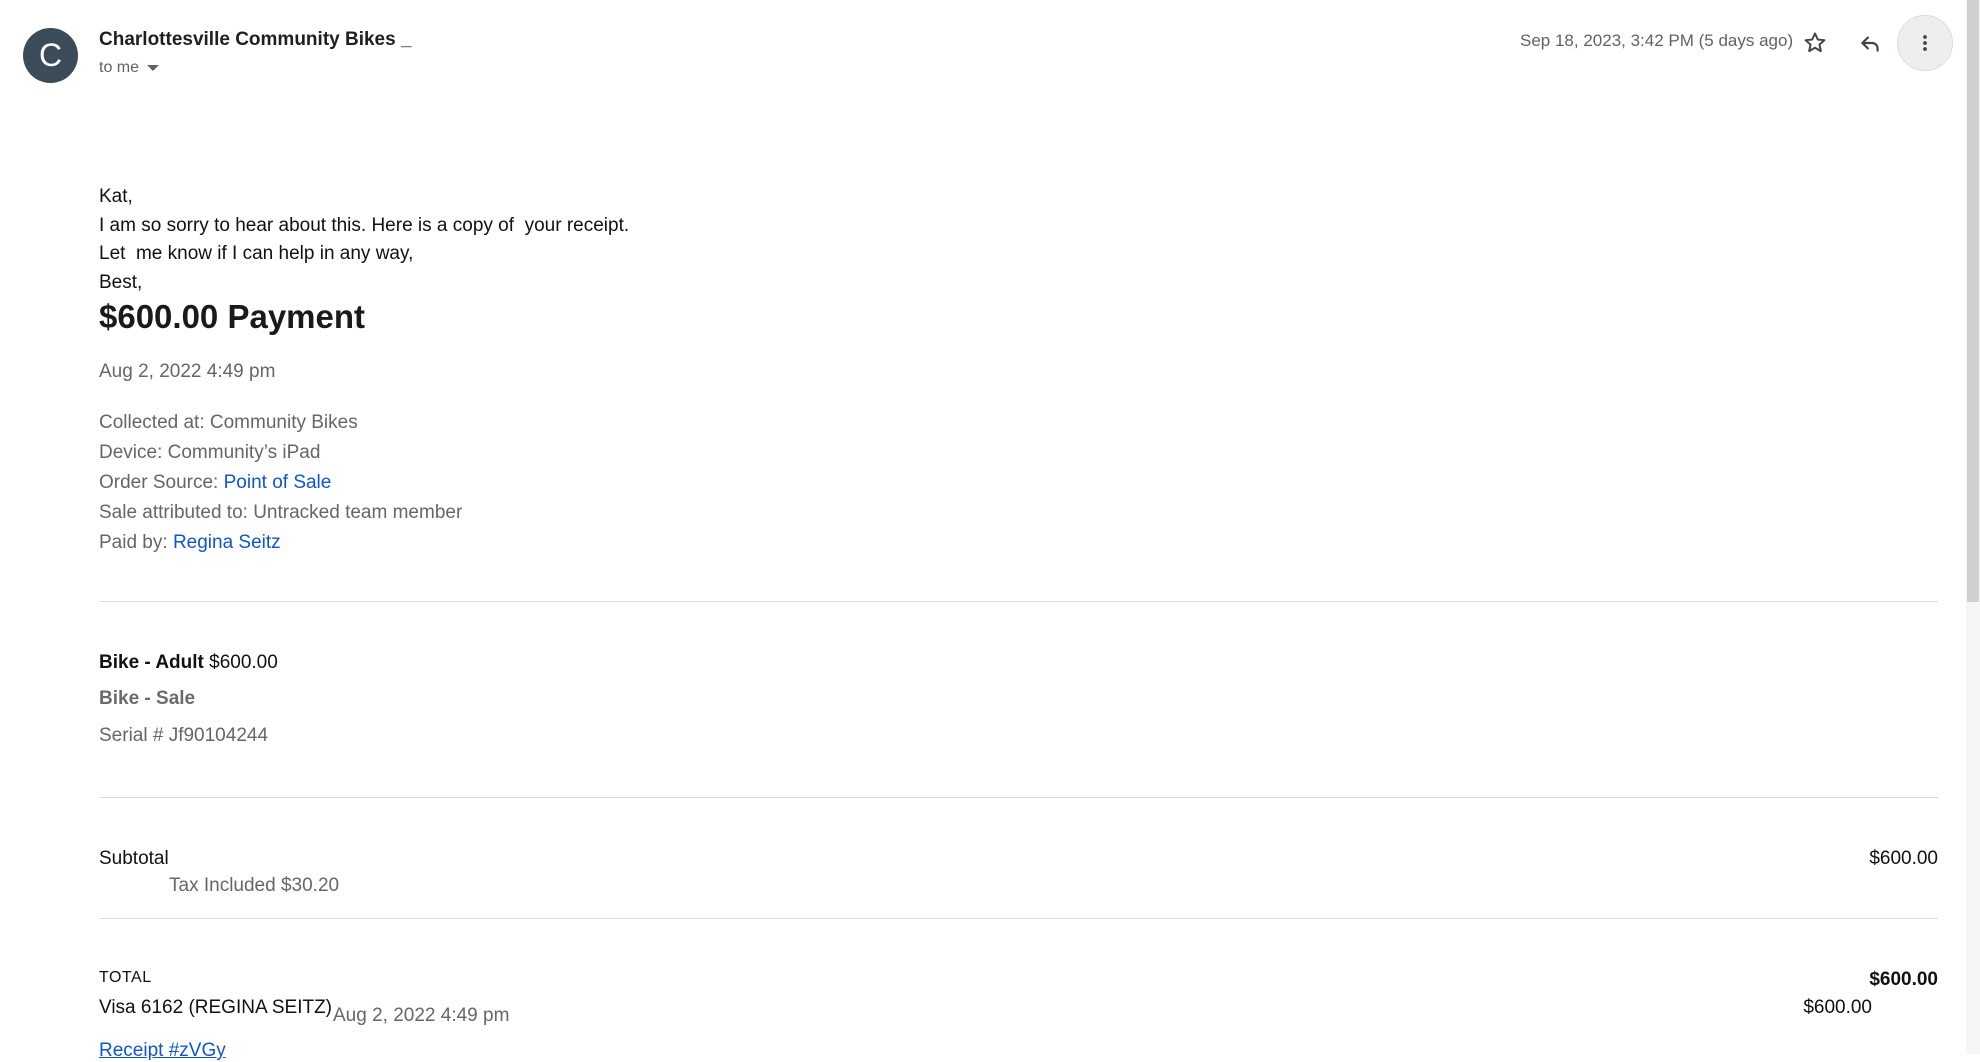 This screenshot has height=1062, width=1980. I want to click on payment-card-date: Aug 2, 2022 4:49 pm, so click(421, 1015).